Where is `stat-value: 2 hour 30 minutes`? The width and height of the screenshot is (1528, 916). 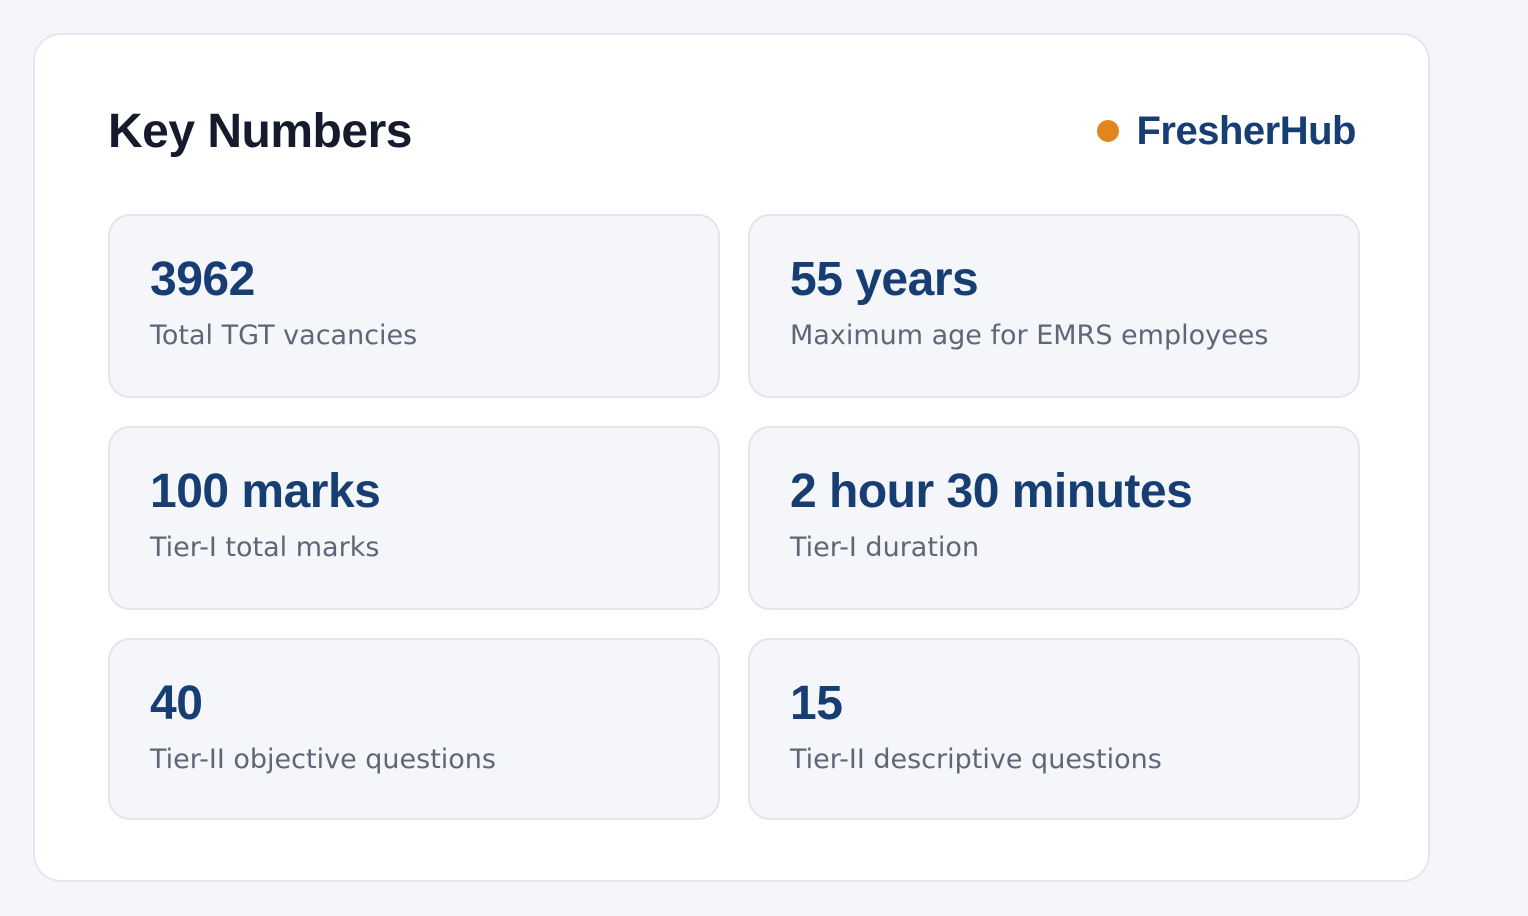
stat-value: 2 hour 30 minutes is located at coordinates (991, 491).